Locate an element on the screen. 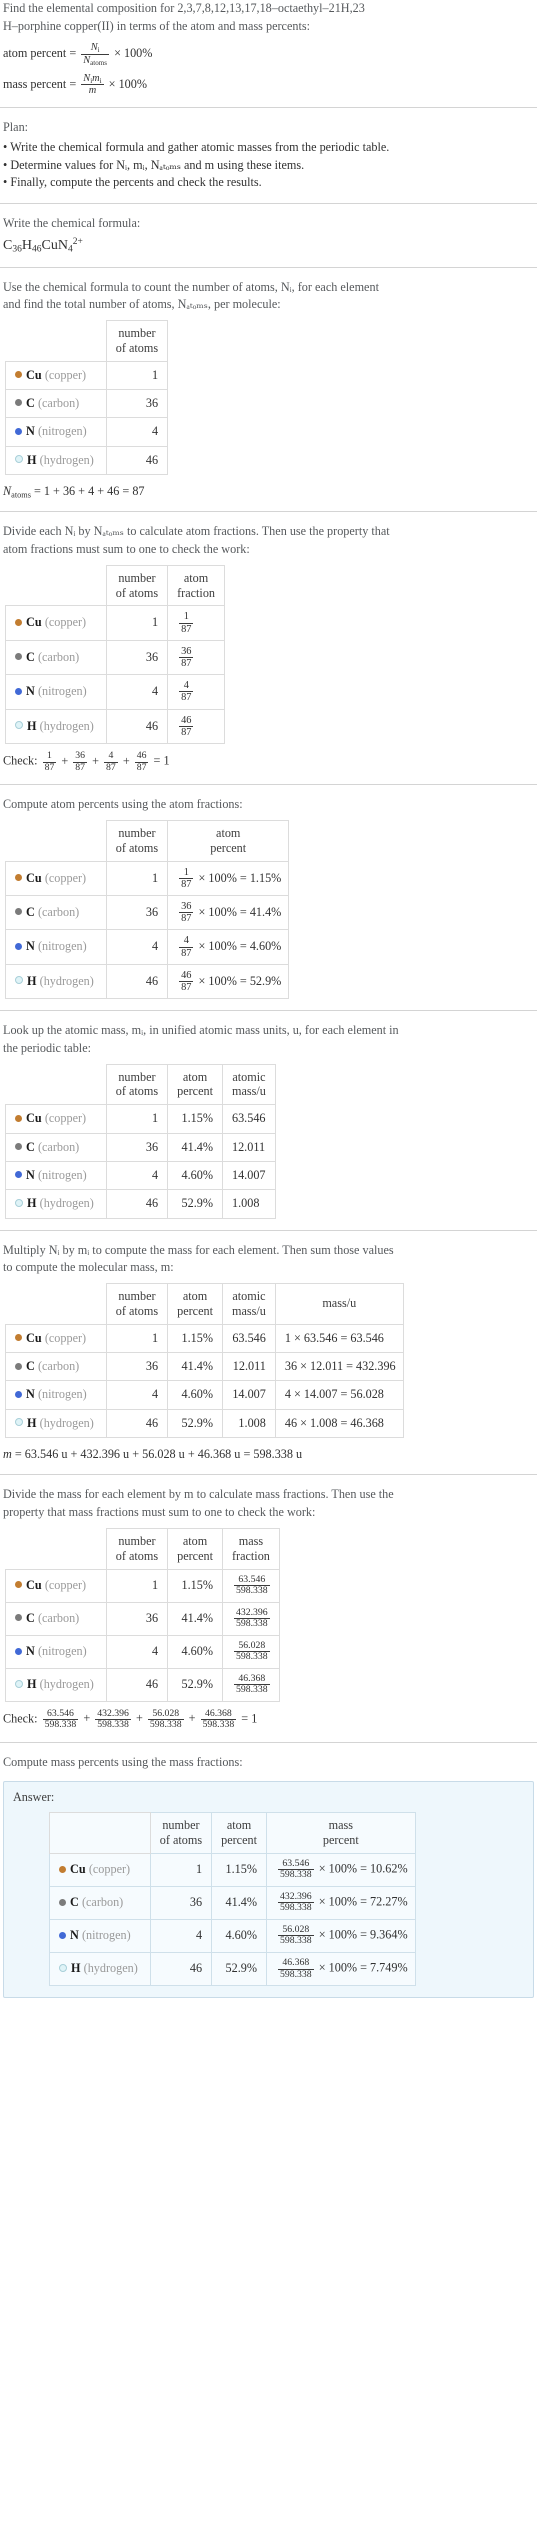 The image size is (537, 2528). fraction: 46.368 598.338 is located at coordinates (251, 1684).